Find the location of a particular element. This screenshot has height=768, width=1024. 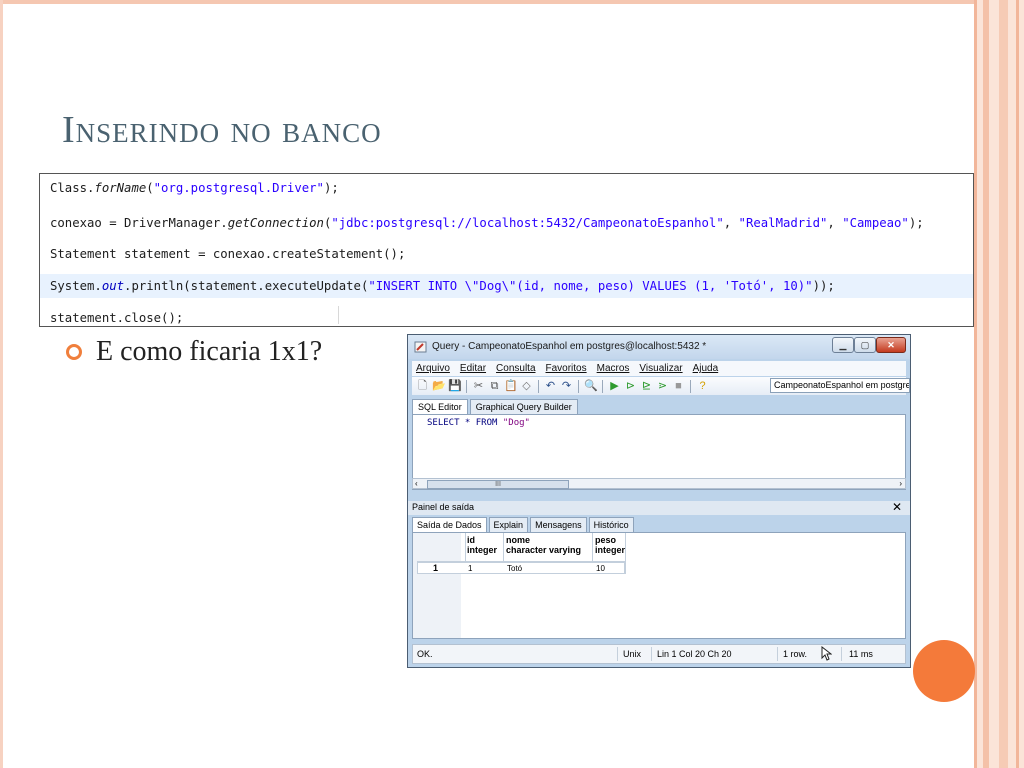

menu-macros: Macros is located at coordinates (613, 368).